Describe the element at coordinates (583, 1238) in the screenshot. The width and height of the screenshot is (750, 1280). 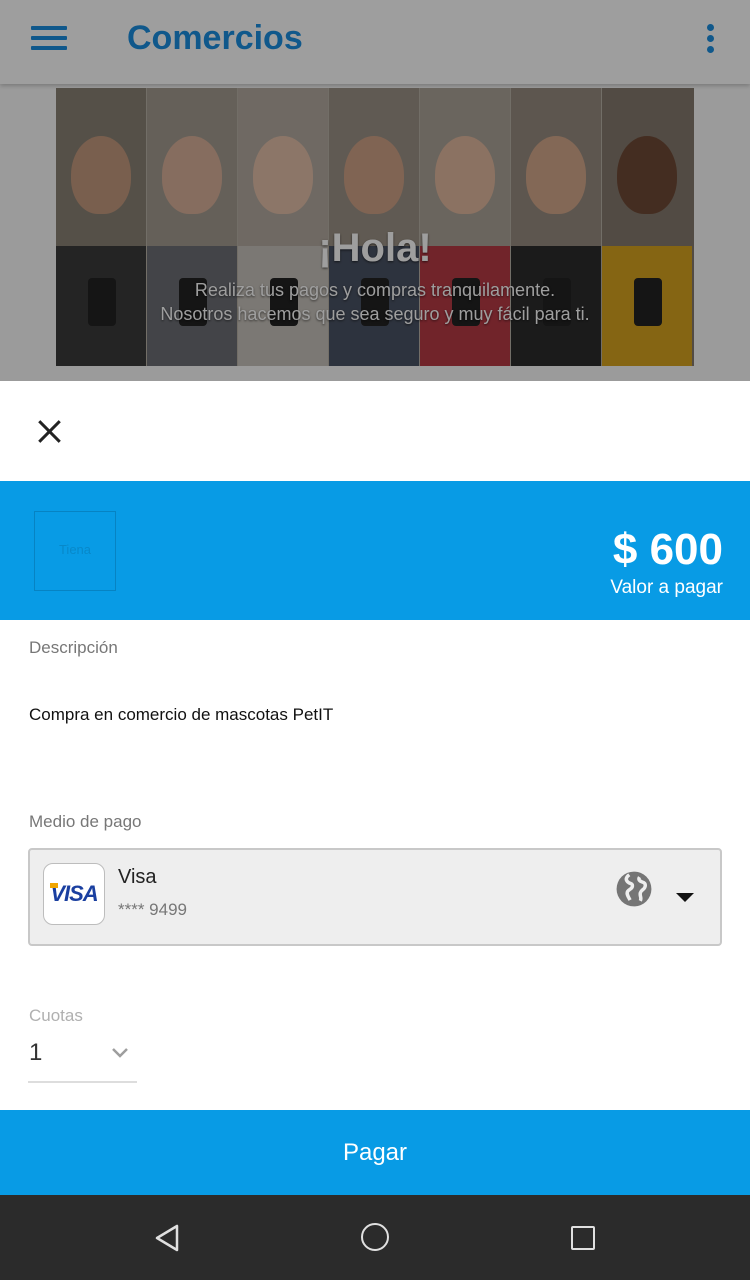
I see `recents-square-icon` at that location.